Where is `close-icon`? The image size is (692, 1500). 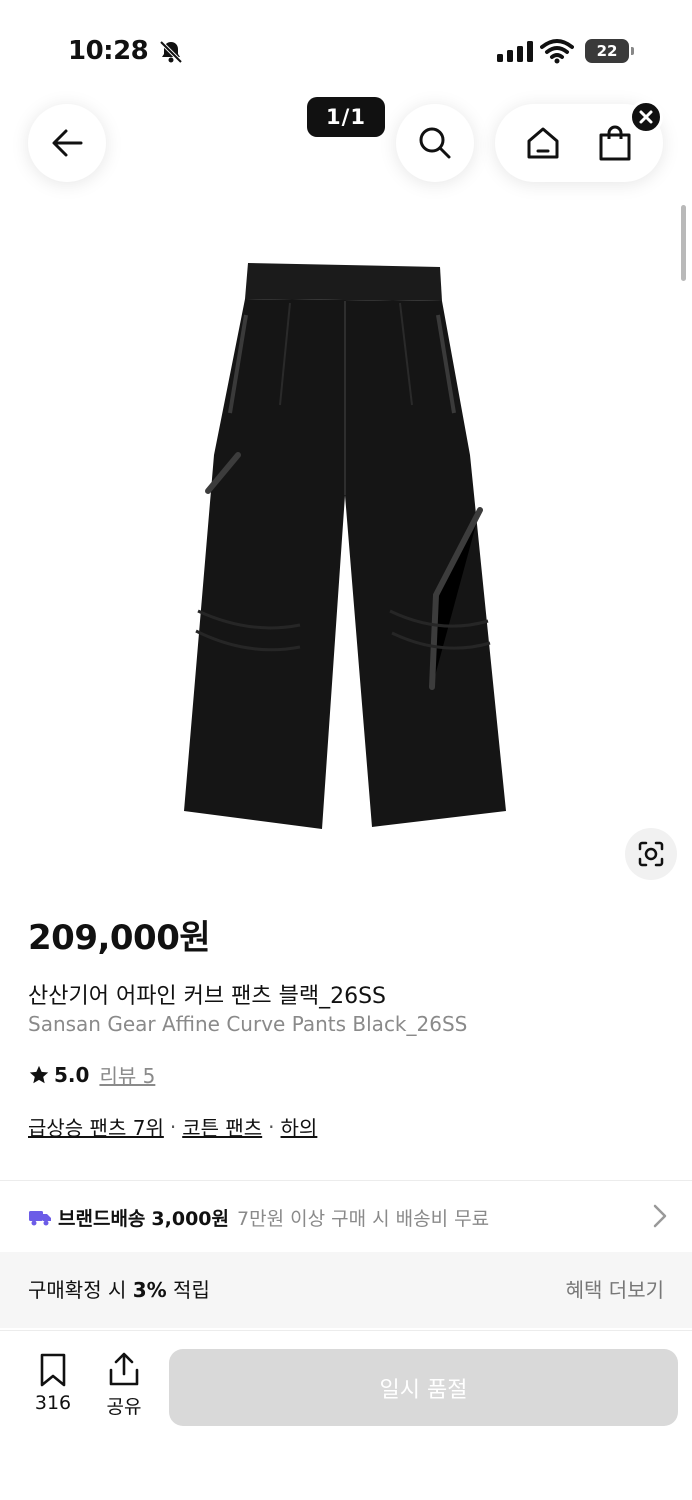
close-icon is located at coordinates (646, 117).